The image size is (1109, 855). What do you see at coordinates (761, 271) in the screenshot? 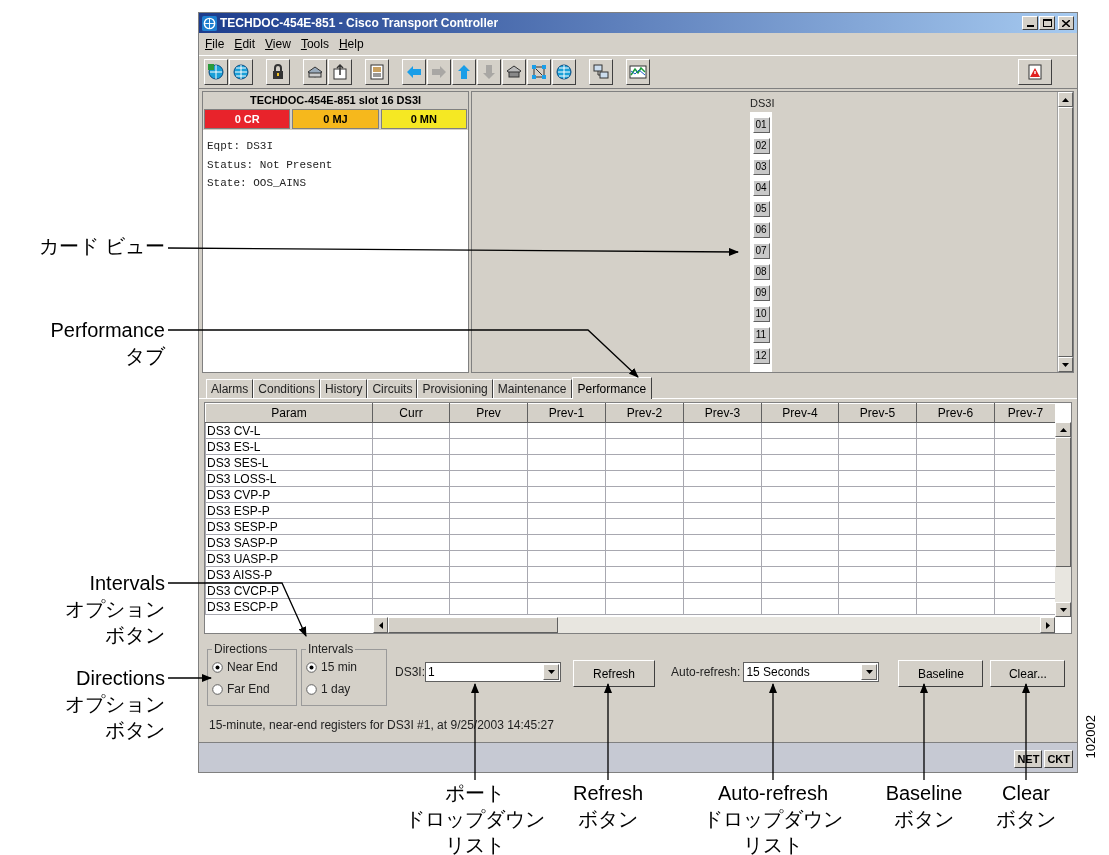
I see `port-button: 08` at bounding box center [761, 271].